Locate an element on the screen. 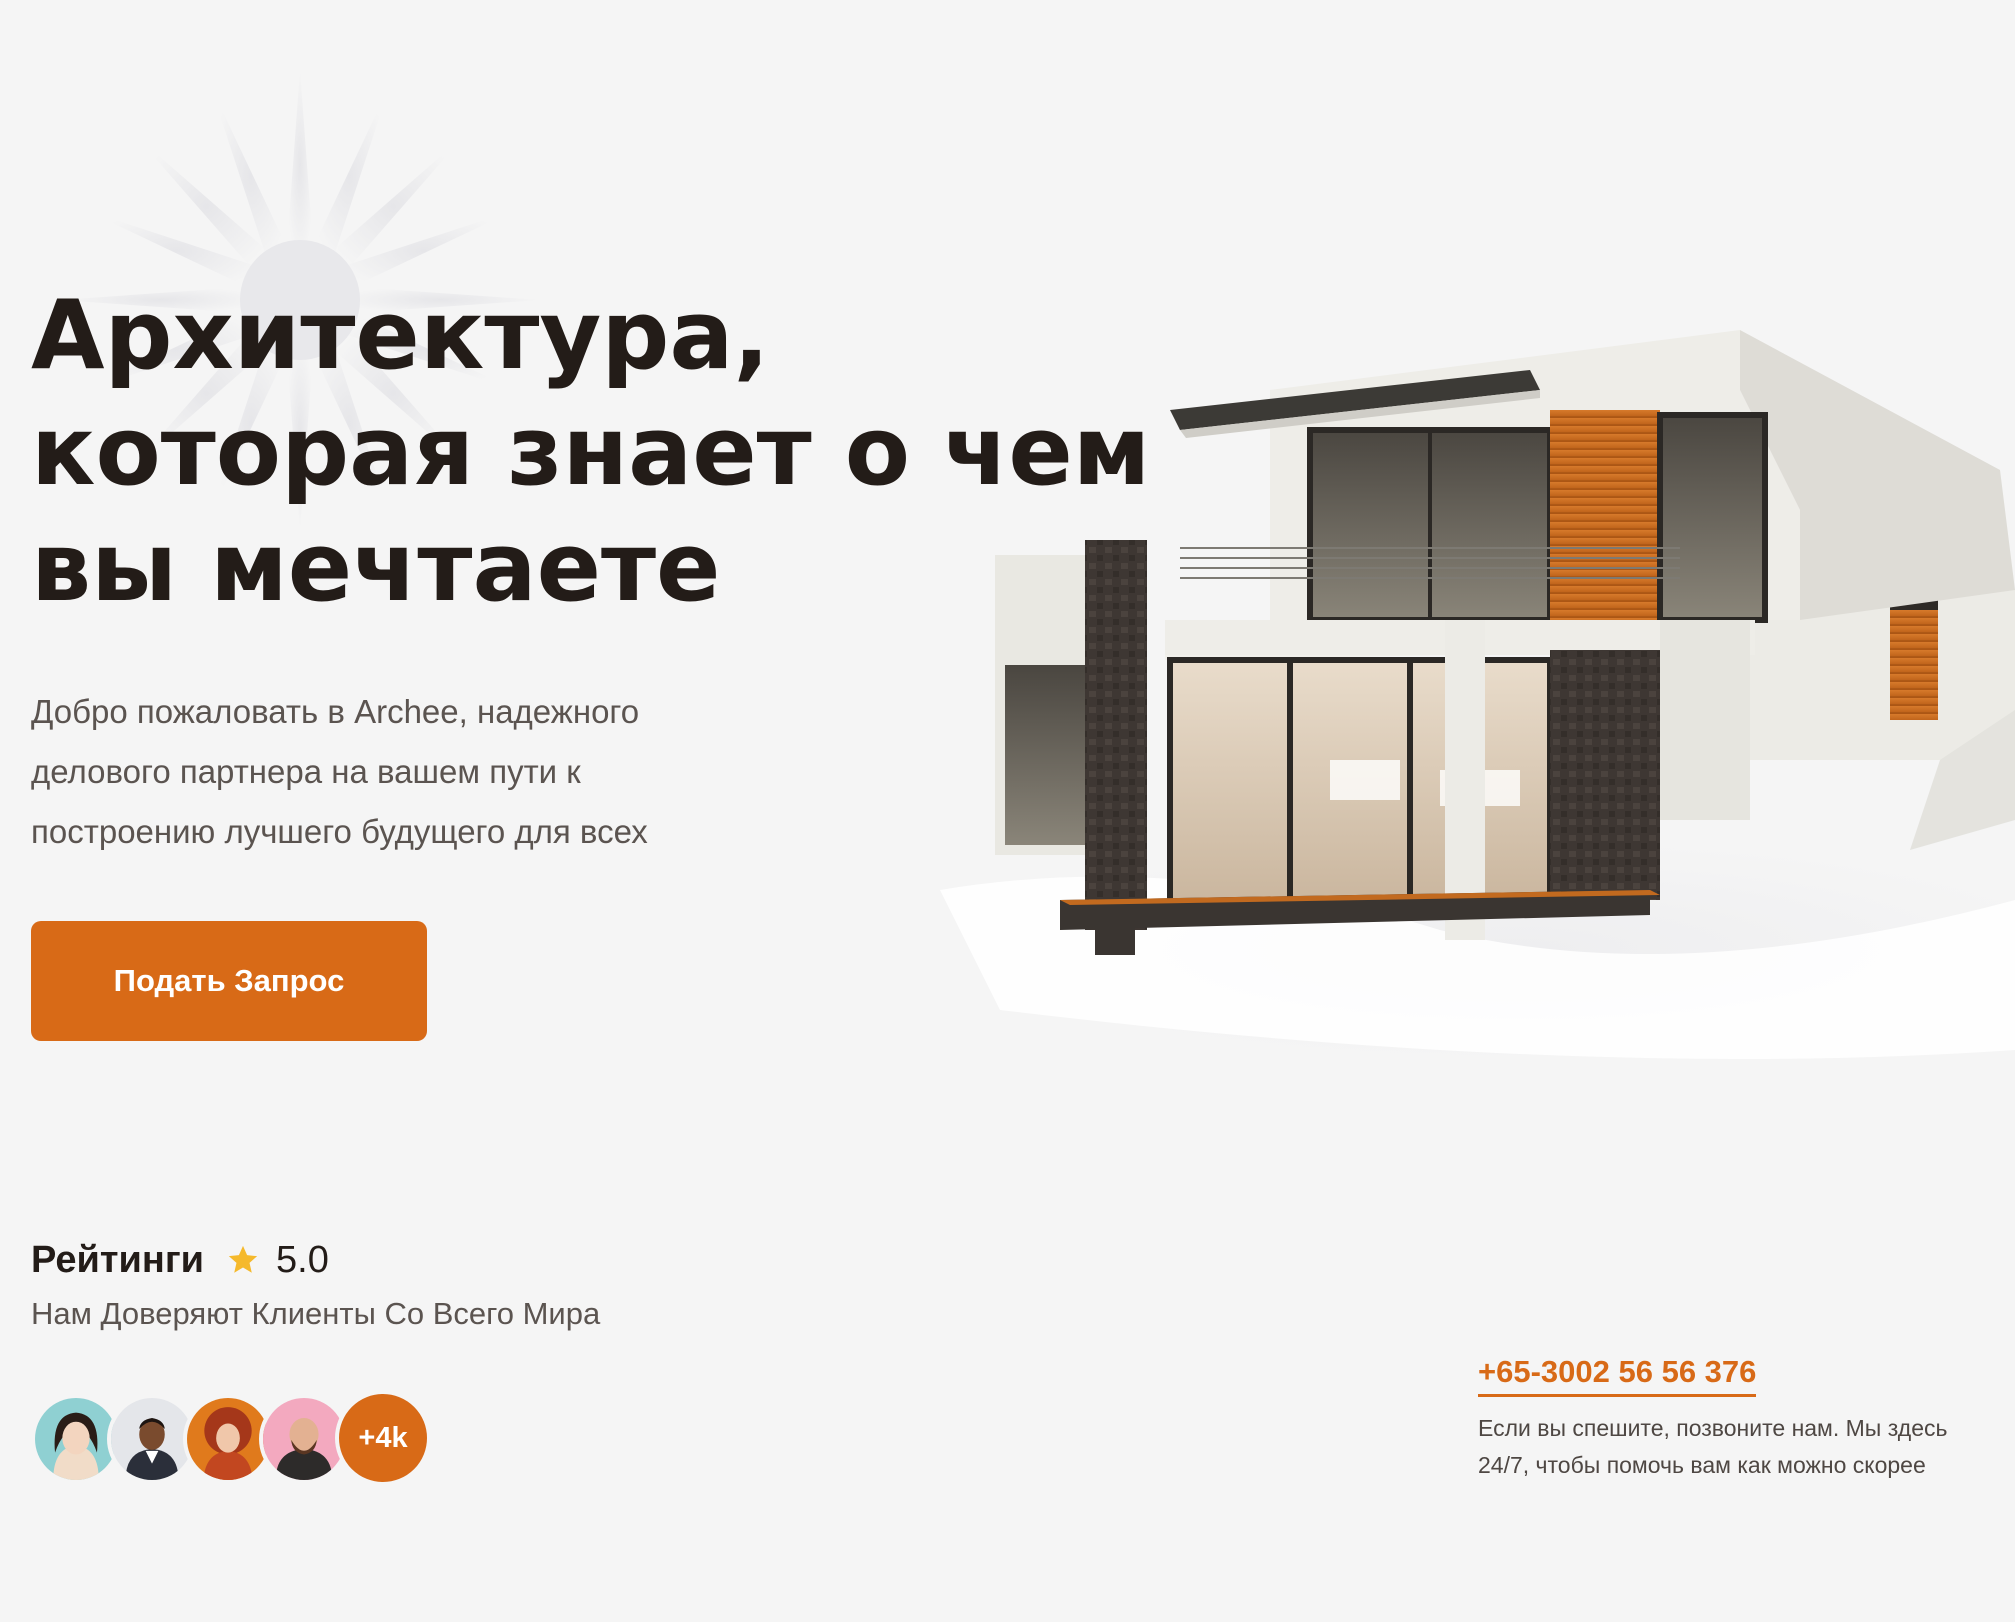 The height and width of the screenshot is (1622, 2015). intro-line: Добро пожаловать в Archee, надежного is located at coordinates (335, 711).